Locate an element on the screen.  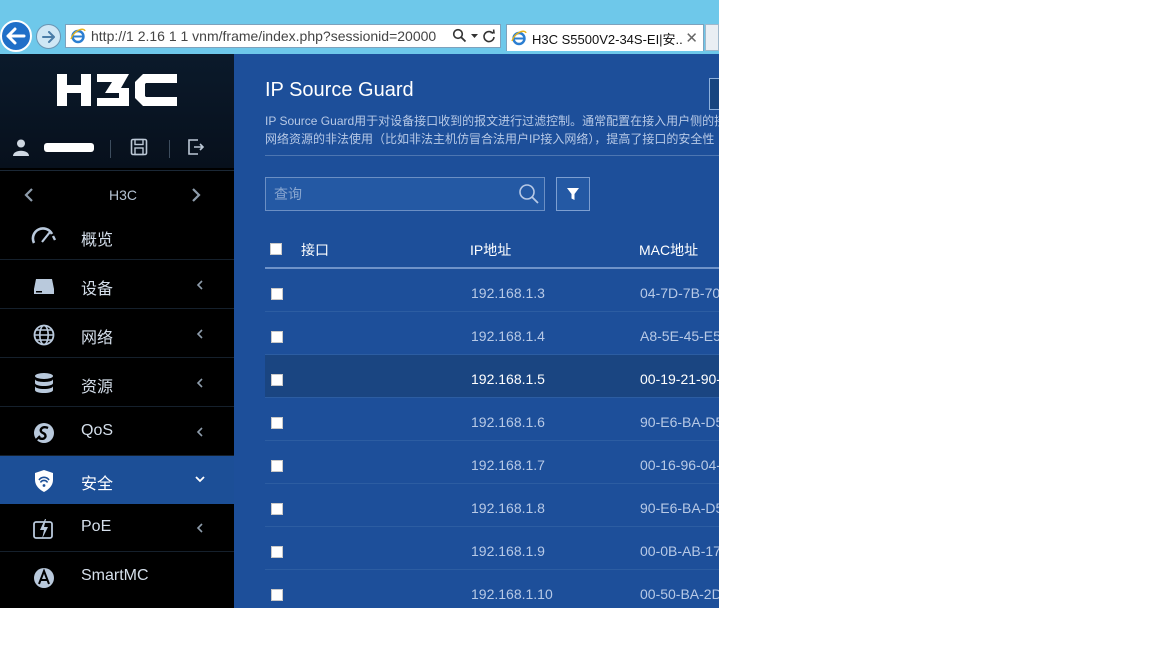
table-row: 192.168.1.6 90-E6-BA-D5 is located at coordinates (492, 419).